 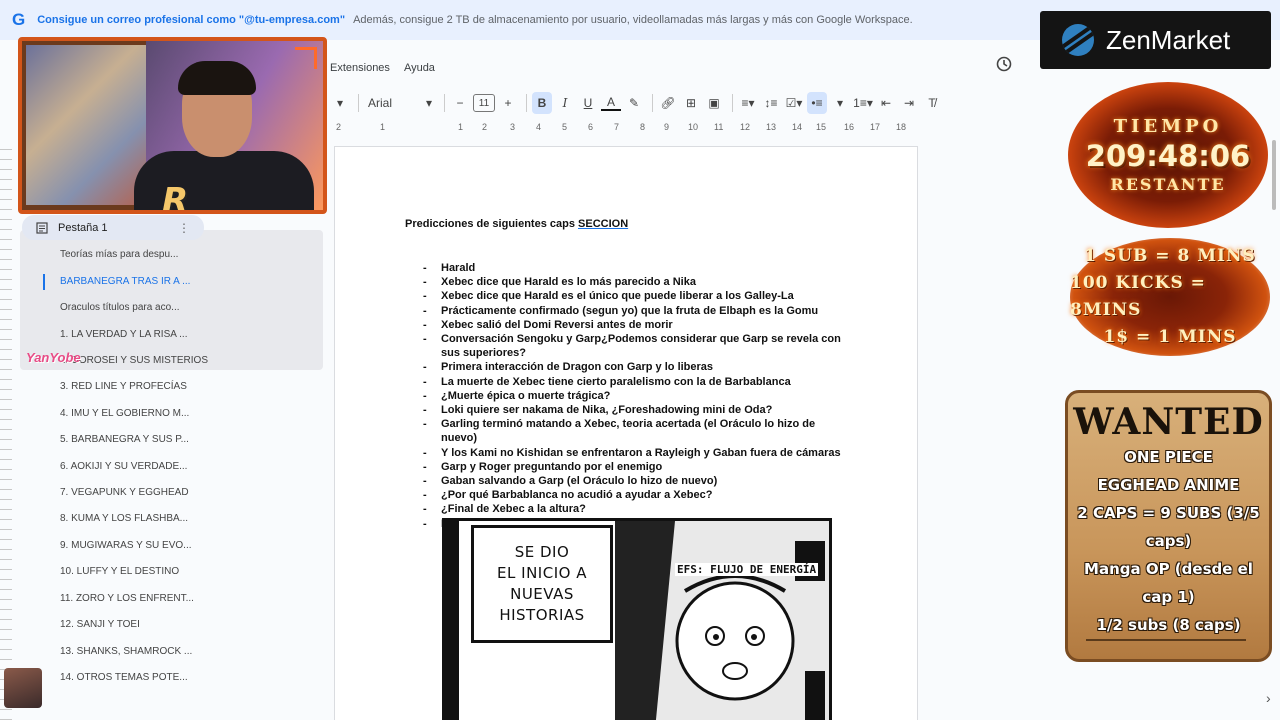 I want to click on italic-button: I, so click(x=565, y=103).